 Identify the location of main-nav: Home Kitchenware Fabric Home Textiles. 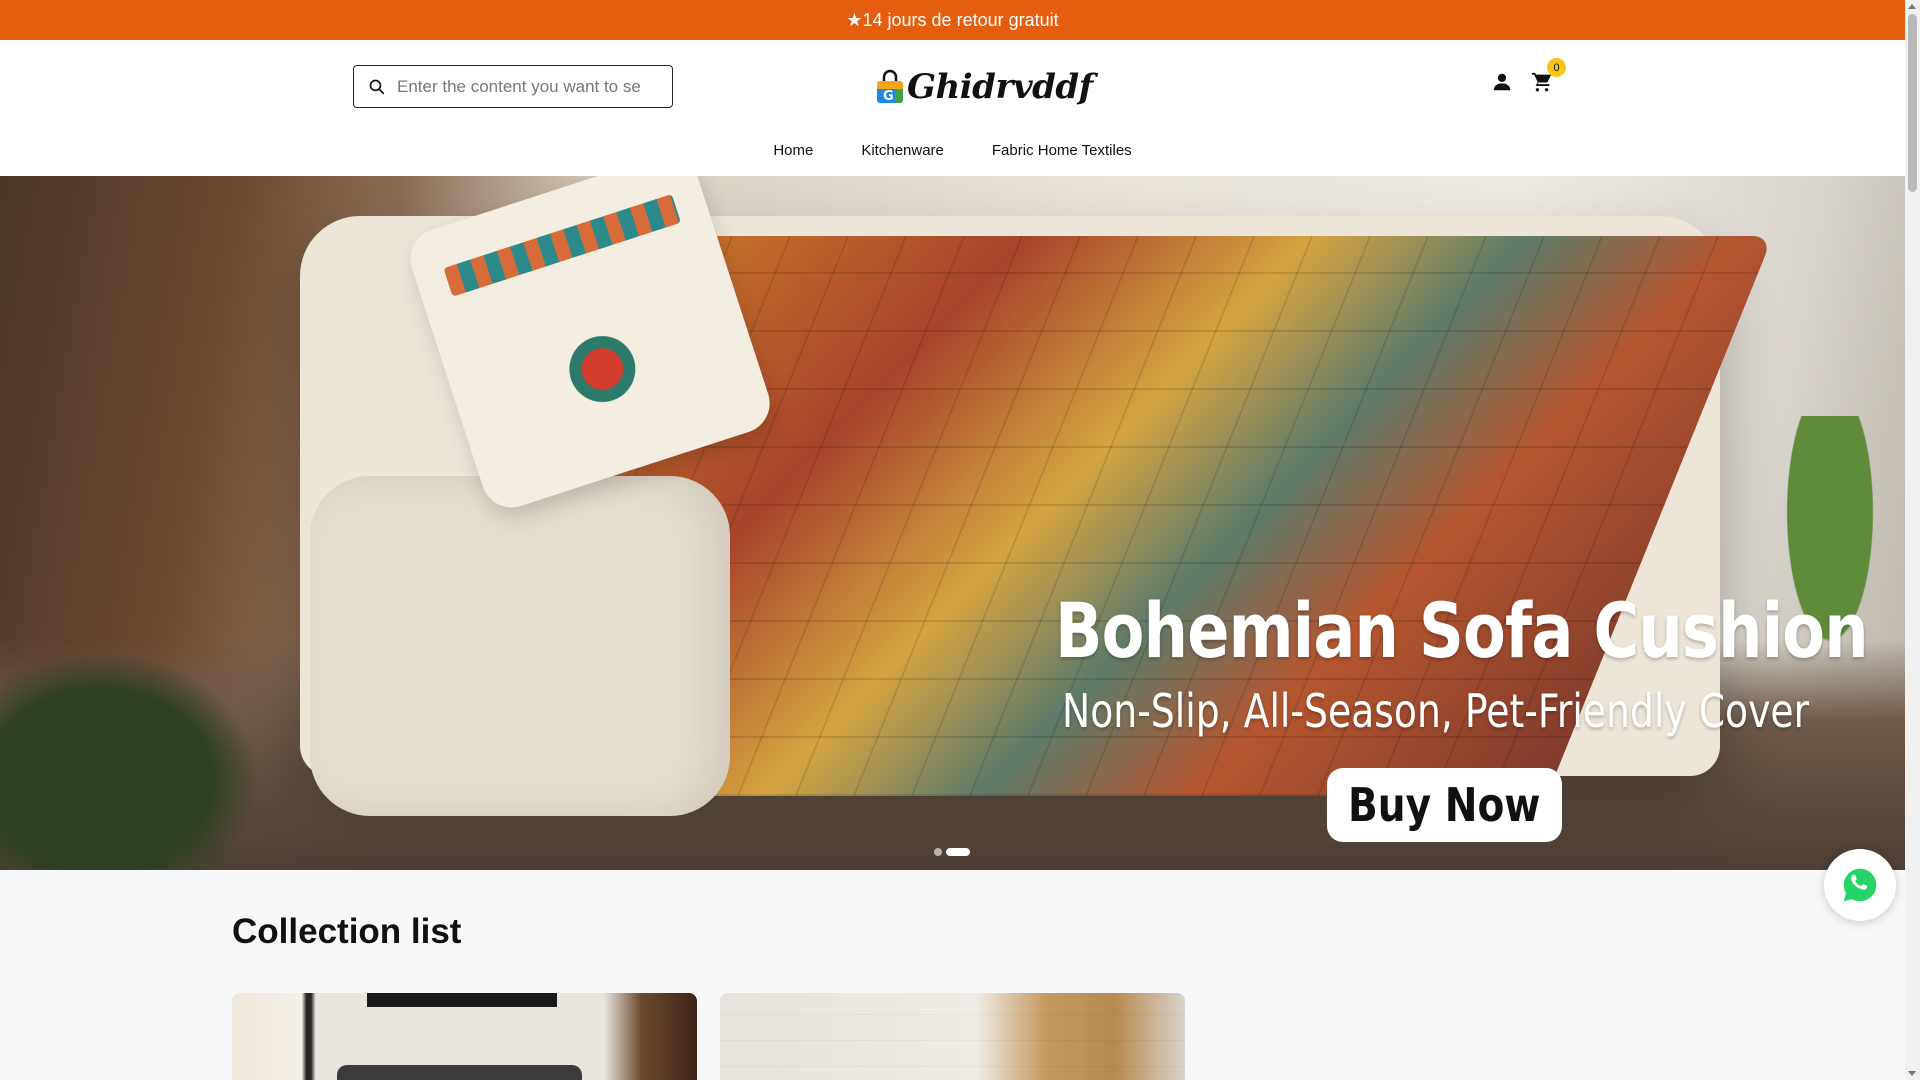
(952, 150).